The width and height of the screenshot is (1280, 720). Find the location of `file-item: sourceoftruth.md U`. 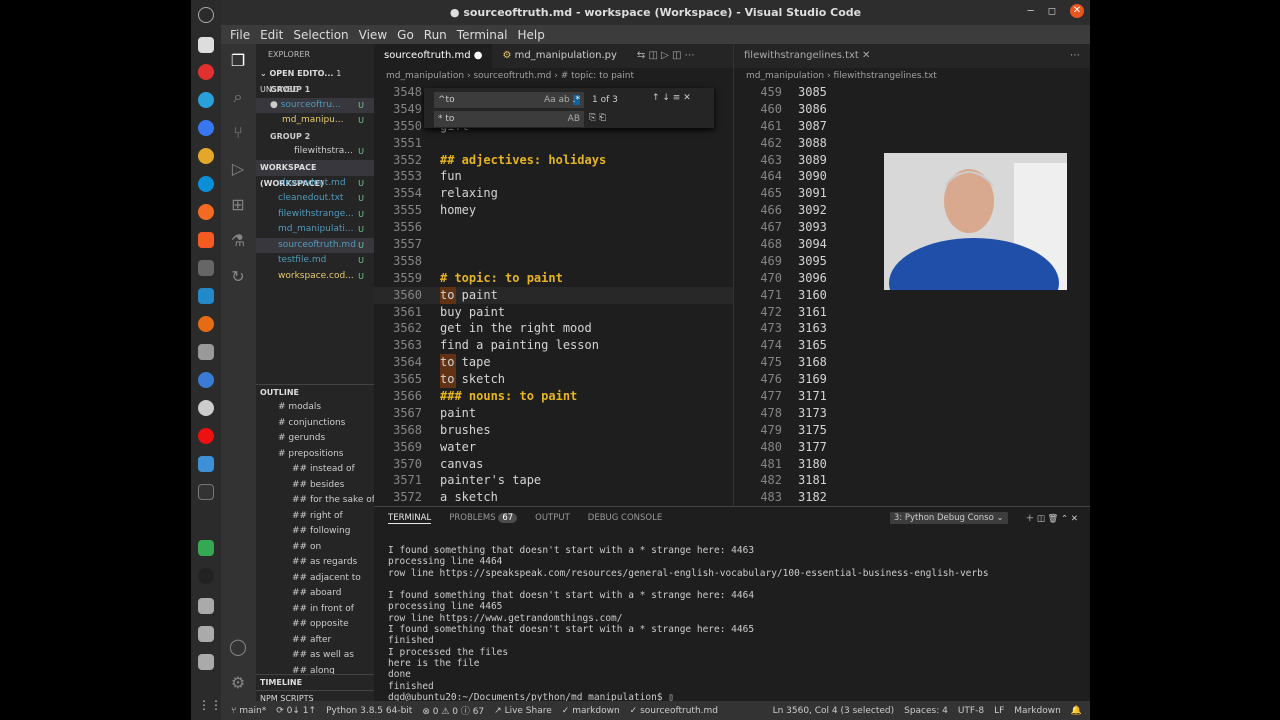

file-item: sourceoftruth.md U is located at coordinates (315, 245).